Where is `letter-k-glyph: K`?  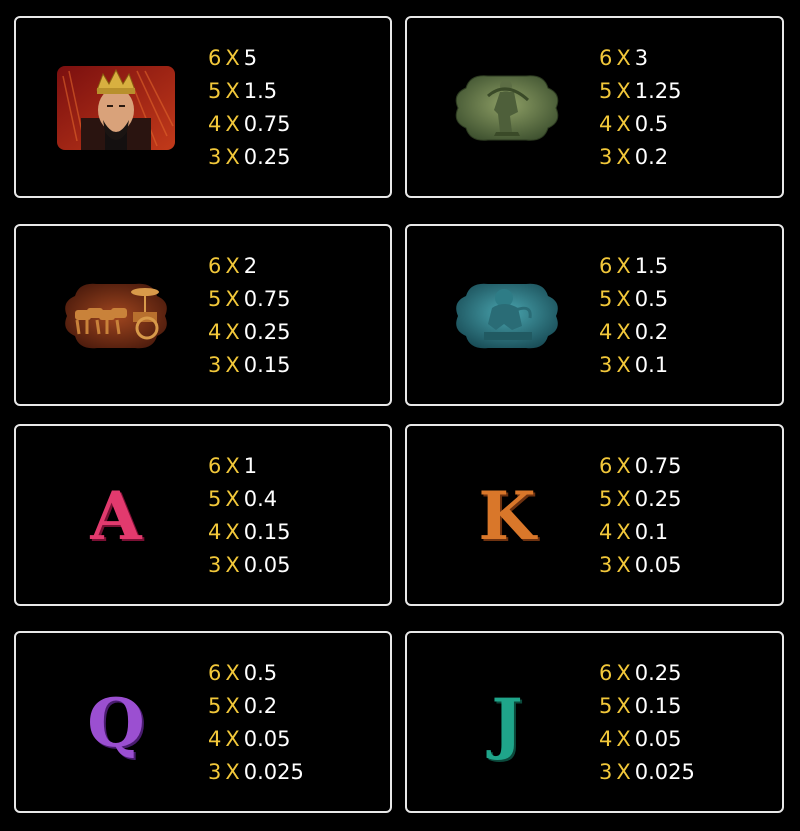
letter-k-glyph: K is located at coordinates (507, 516).